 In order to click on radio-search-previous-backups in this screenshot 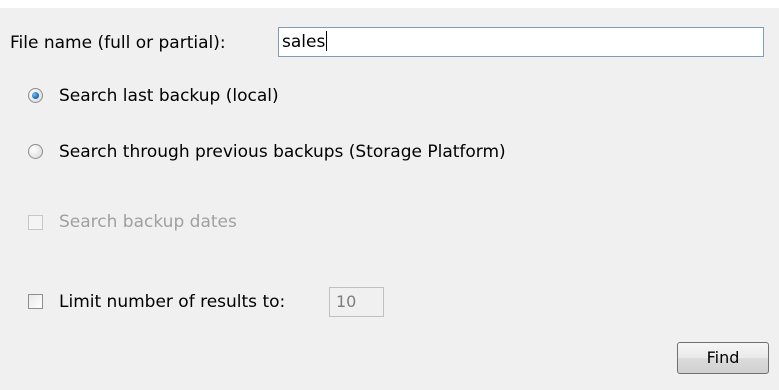, I will do `click(35, 151)`.